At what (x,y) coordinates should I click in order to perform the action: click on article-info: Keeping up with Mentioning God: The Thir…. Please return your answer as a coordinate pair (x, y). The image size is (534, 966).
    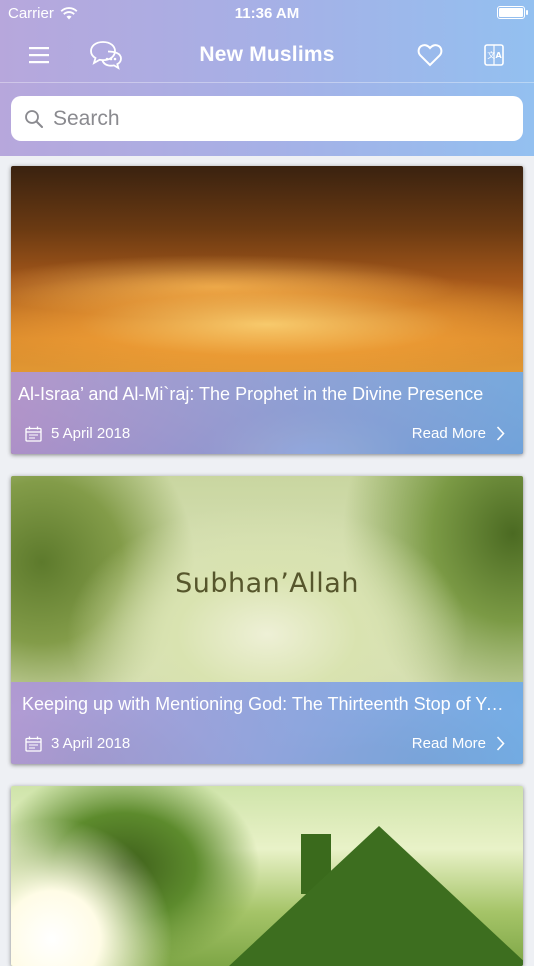
    Looking at the image, I should click on (267, 723).